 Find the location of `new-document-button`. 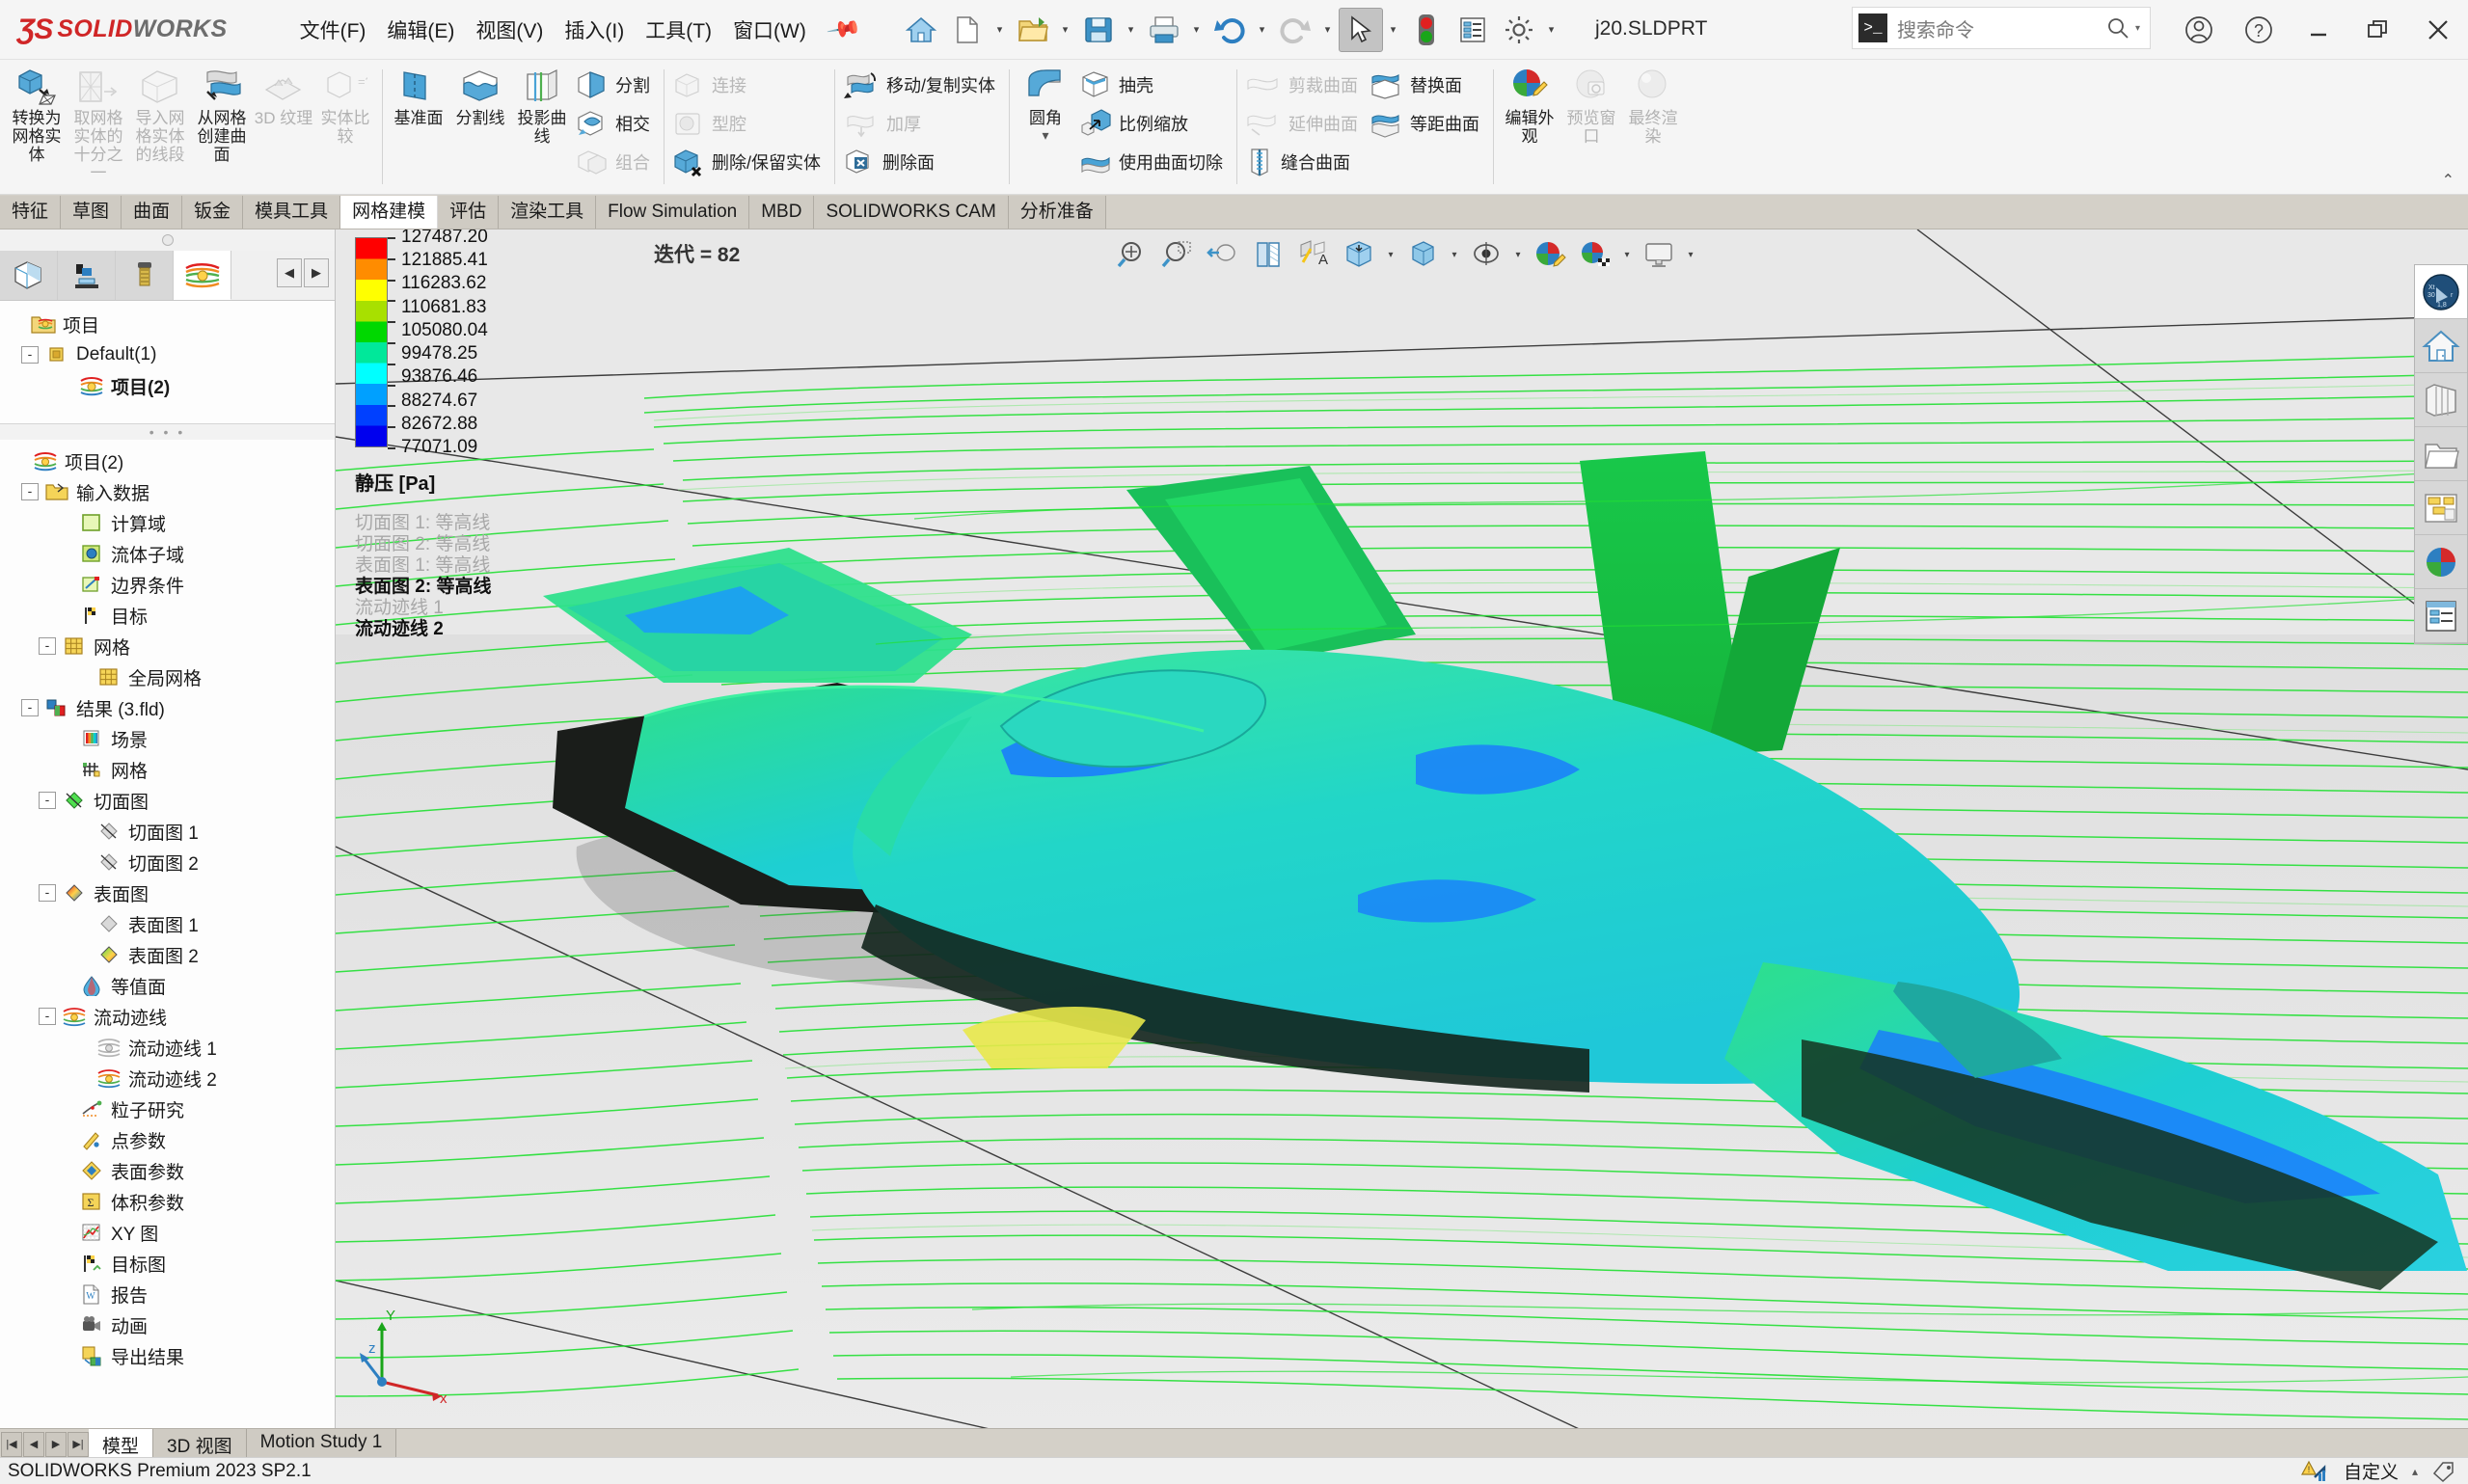

new-document-button is located at coordinates (967, 30).